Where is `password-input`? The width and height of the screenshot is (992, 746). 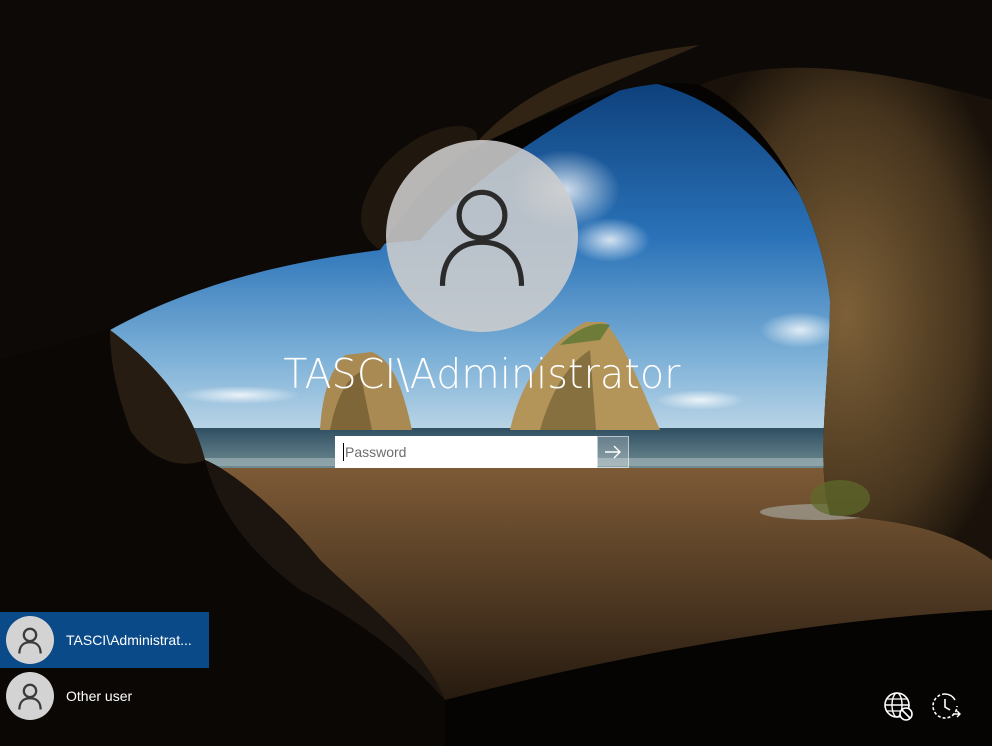
password-input is located at coordinates (466, 452).